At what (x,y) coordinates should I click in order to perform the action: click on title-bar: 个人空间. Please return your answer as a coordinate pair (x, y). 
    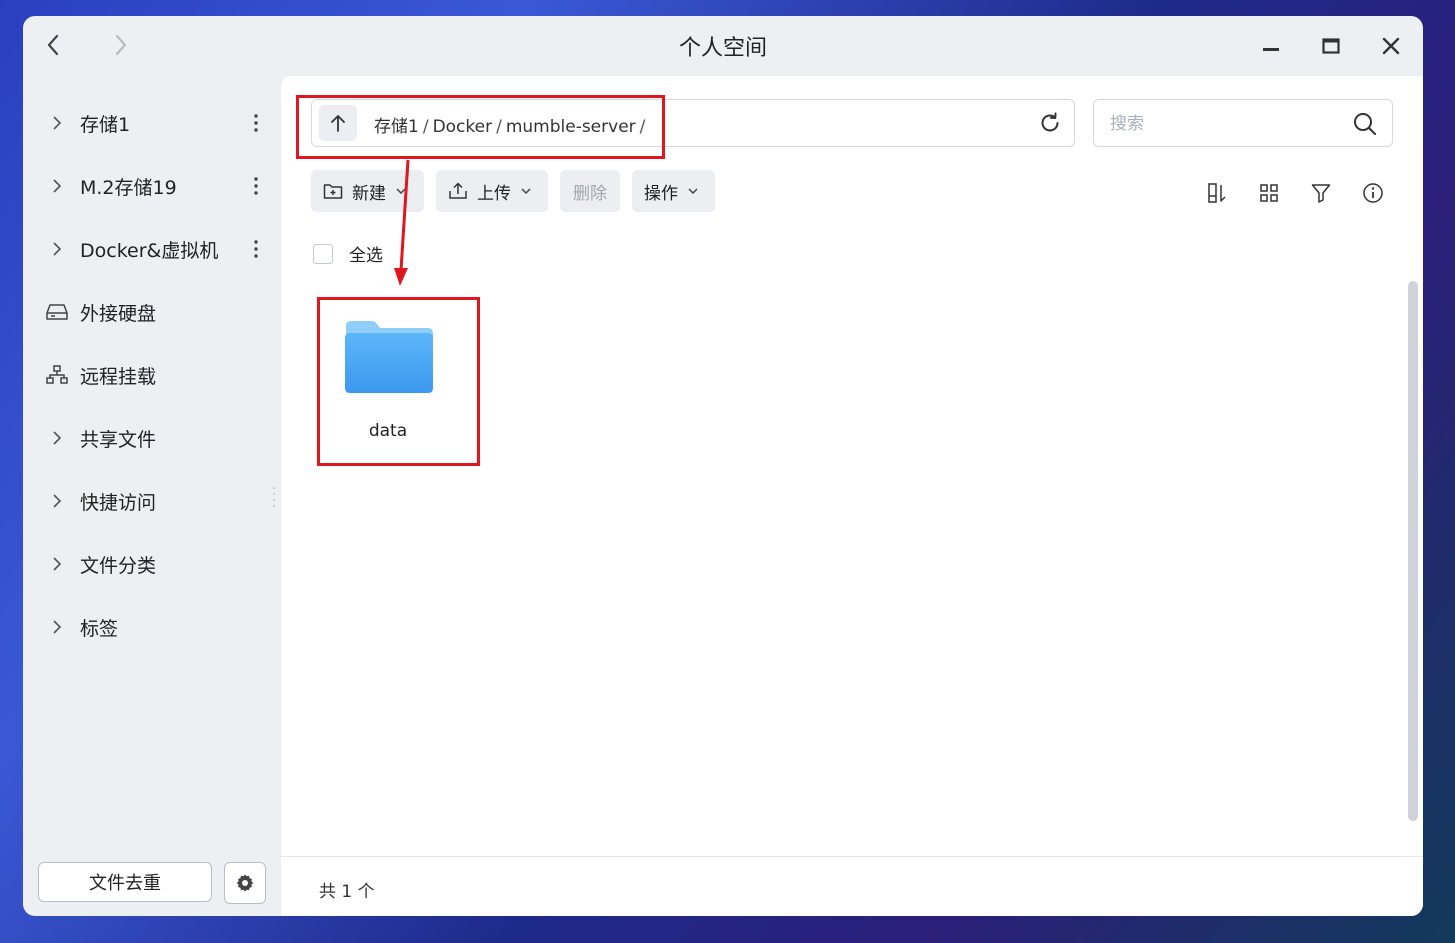
    Looking at the image, I should click on (723, 46).